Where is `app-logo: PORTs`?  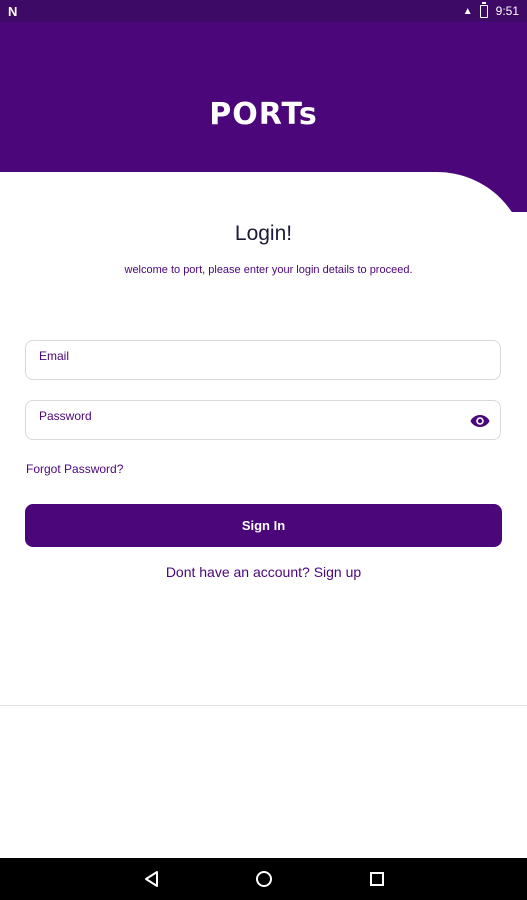
app-logo: PORTs is located at coordinates (263, 114).